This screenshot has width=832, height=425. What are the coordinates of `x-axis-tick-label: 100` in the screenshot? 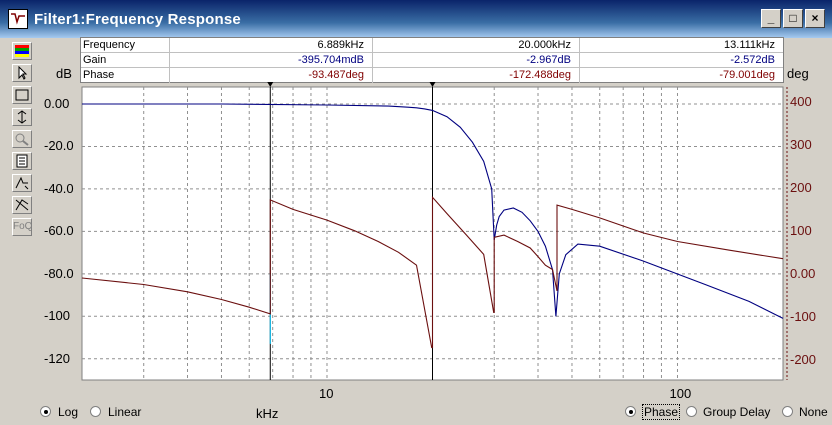 It's located at (680, 393).